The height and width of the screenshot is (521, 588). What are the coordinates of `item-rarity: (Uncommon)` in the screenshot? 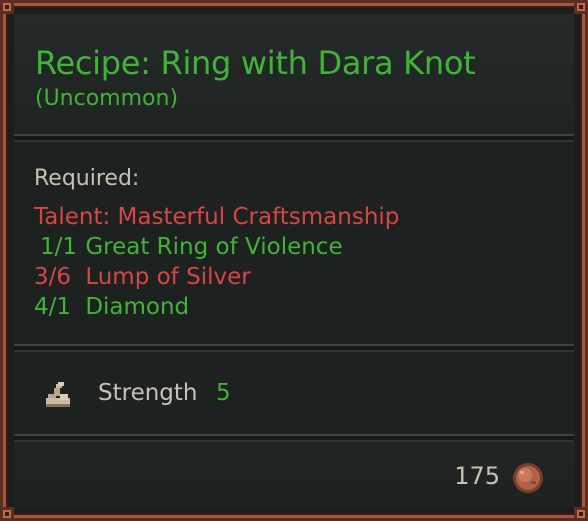 It's located at (107, 98).